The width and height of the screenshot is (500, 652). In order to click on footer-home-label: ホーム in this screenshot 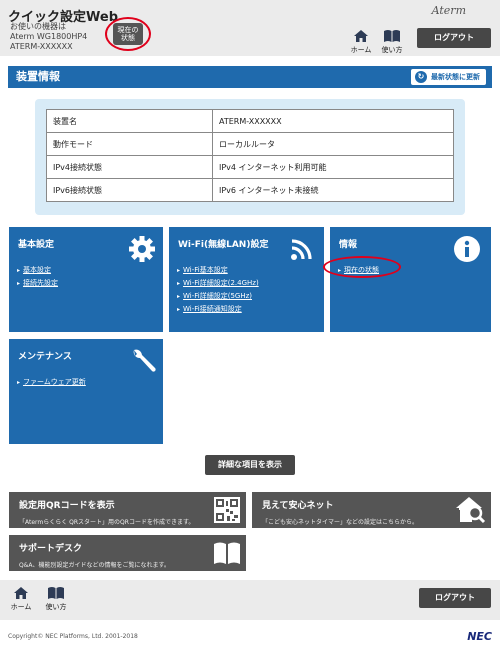, I will do `click(21, 607)`.